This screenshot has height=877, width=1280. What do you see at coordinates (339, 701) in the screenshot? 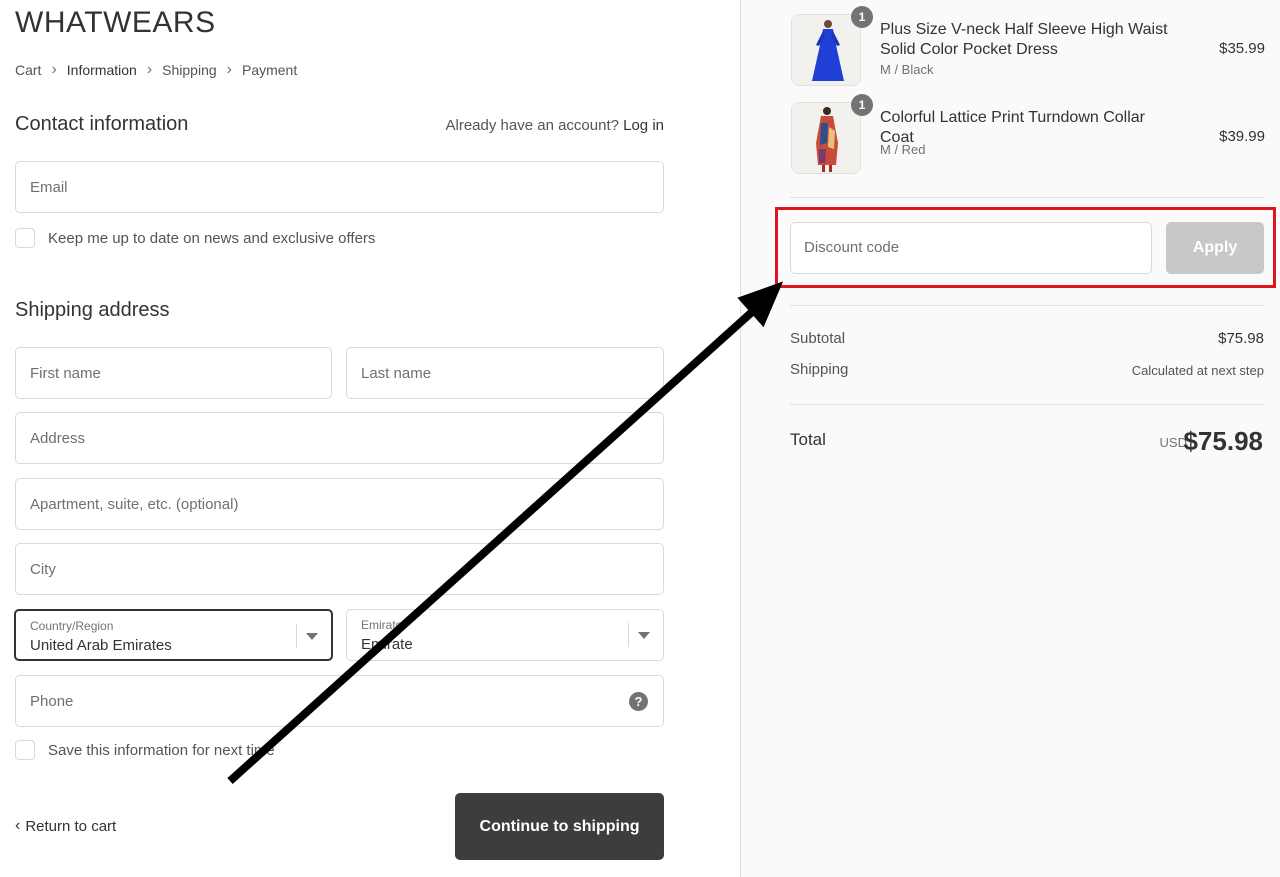
I see `phone-field: Phone ?` at bounding box center [339, 701].